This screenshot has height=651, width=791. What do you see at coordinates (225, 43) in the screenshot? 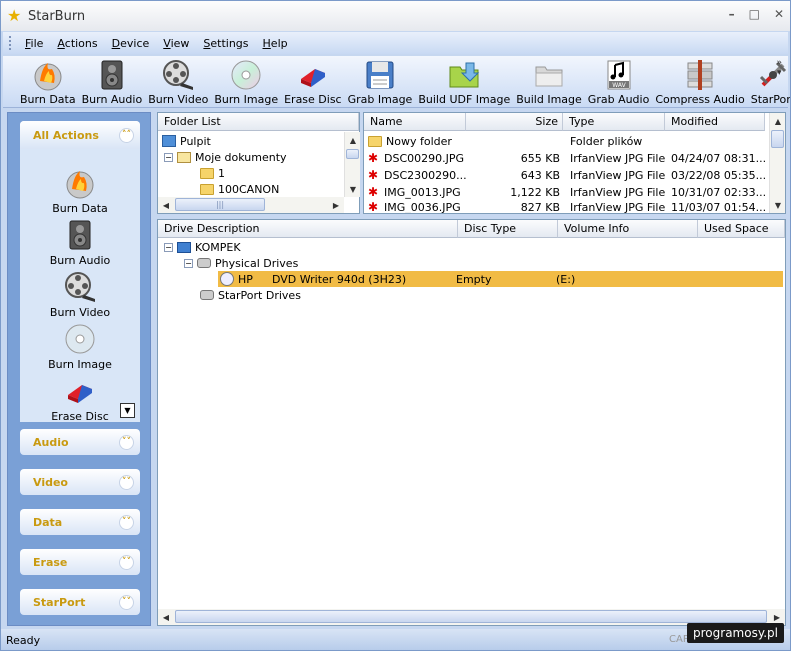
I see `menu-settings: Settings` at bounding box center [225, 43].